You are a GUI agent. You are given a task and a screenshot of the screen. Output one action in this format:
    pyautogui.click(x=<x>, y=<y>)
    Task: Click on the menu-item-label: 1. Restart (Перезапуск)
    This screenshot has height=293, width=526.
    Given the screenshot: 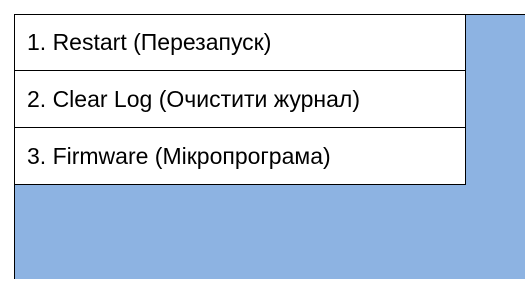 What is the action you would take?
    pyautogui.click(x=149, y=42)
    